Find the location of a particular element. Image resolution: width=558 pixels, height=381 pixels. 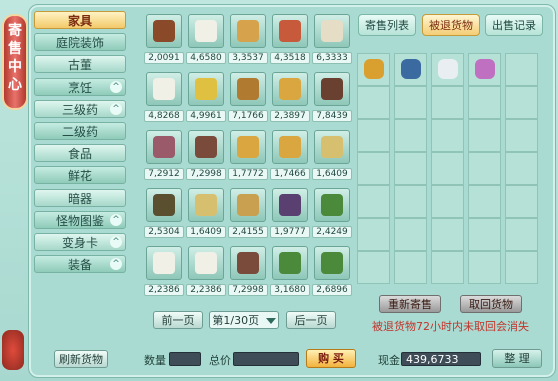

category-1: 庭院装饰 is located at coordinates (80, 42).